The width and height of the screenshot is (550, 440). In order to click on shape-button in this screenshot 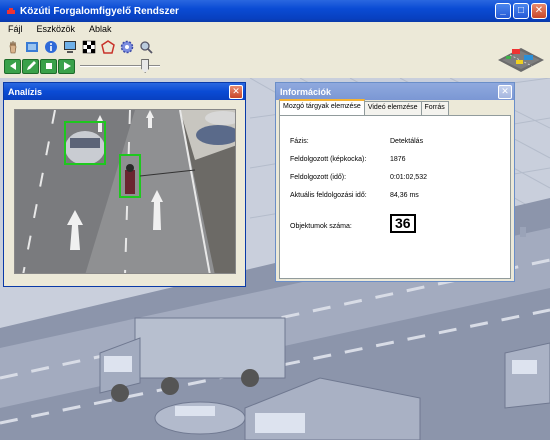, I will do `click(108, 46)`.